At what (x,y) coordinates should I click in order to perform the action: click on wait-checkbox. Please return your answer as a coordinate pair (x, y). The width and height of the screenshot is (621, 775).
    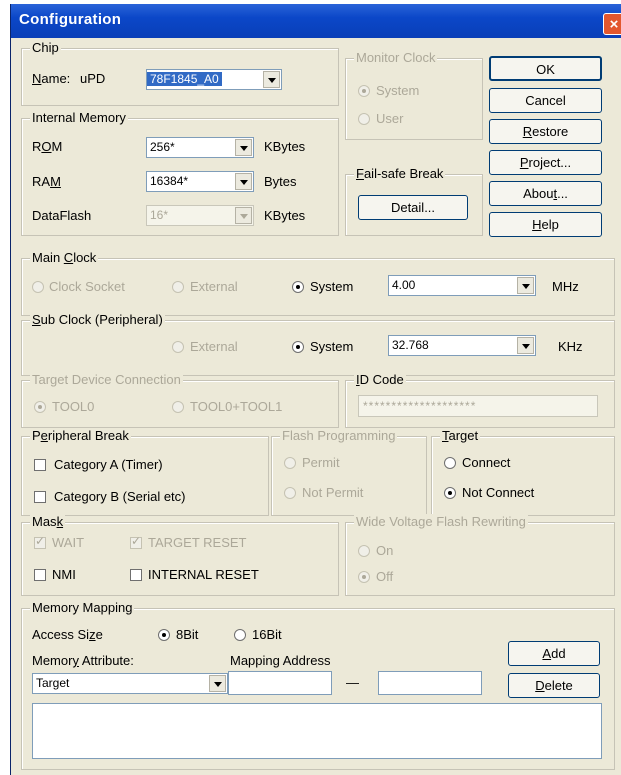
    Looking at the image, I should click on (40, 541).